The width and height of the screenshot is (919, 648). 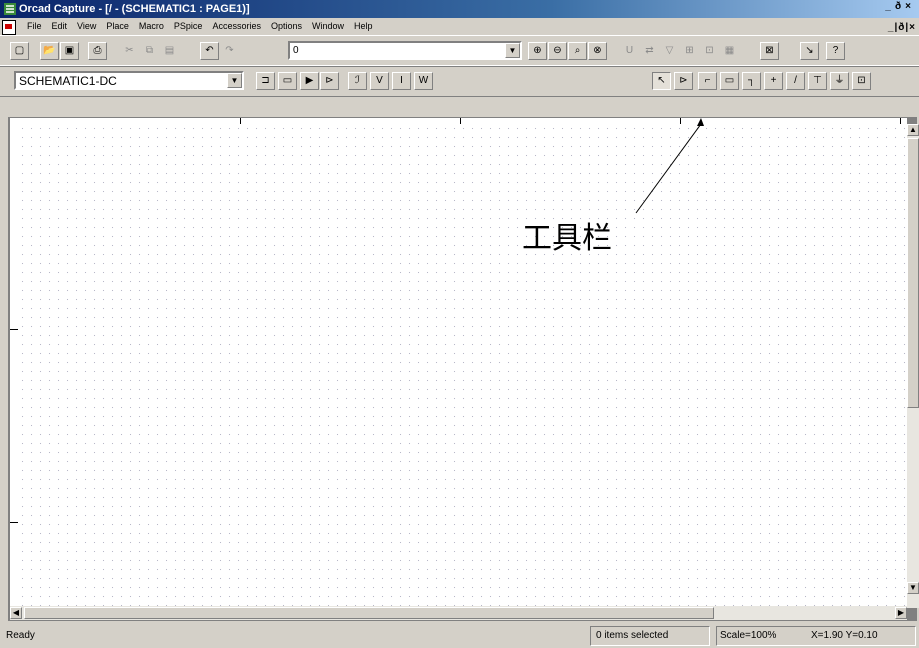 I want to click on status-text: Ready, so click(x=20, y=635).